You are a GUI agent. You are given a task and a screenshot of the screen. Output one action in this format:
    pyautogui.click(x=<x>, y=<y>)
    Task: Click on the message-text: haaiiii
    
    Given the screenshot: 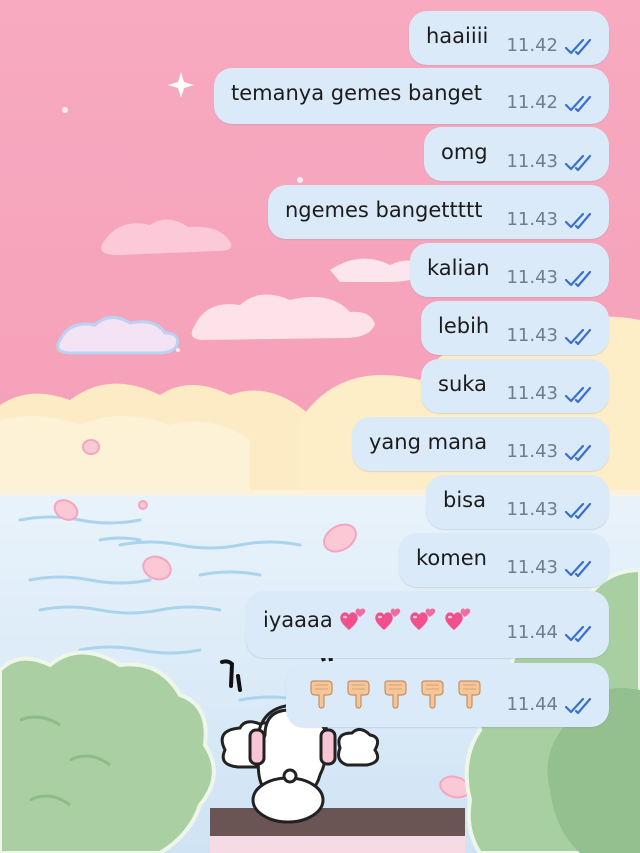 What is the action you would take?
    pyautogui.click(x=457, y=36)
    